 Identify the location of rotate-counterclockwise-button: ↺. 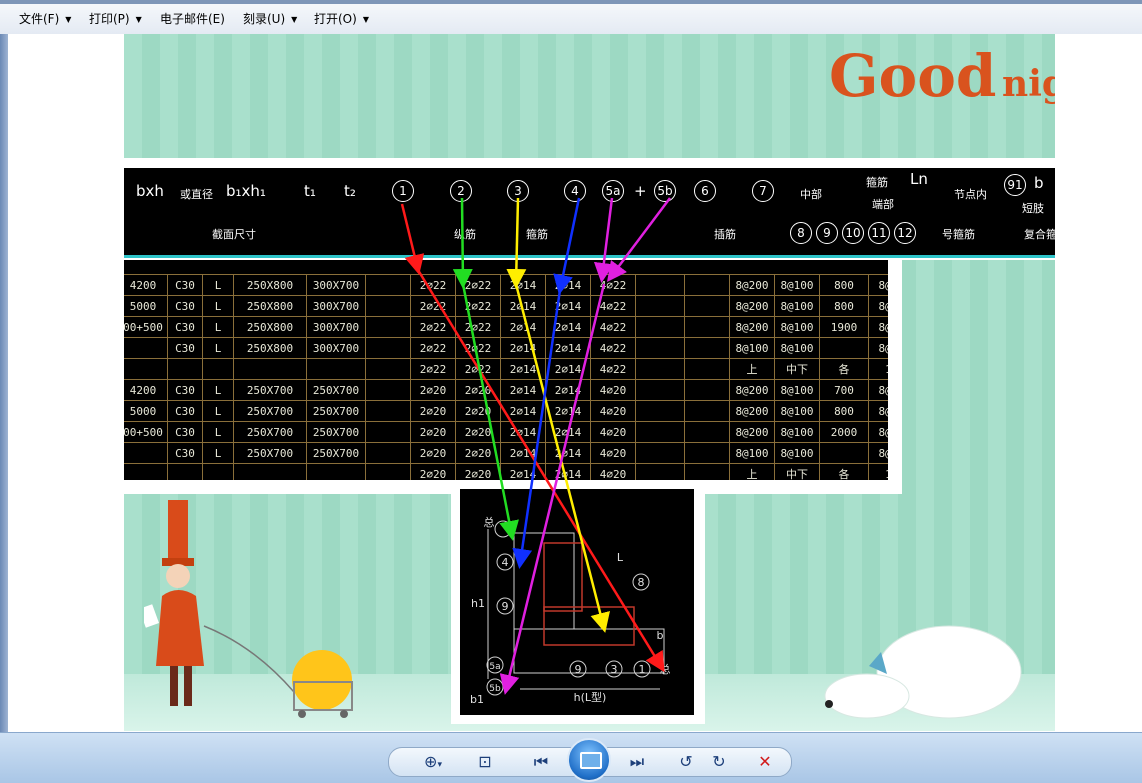
(686, 762).